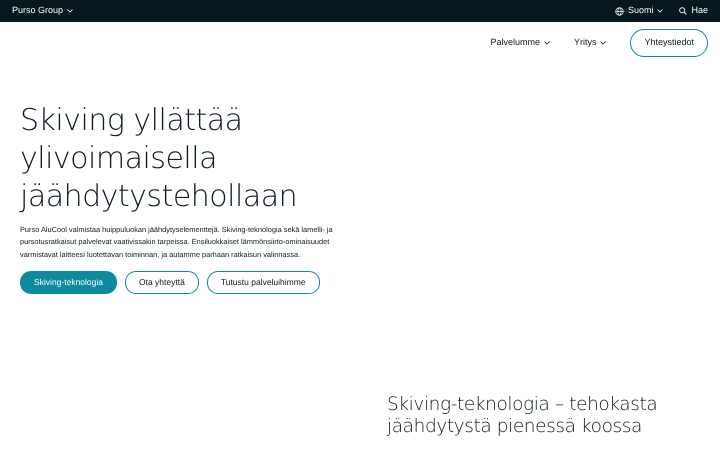 This screenshot has height=450, width=720. I want to click on primary-button: Skiving-teknologia, so click(68, 282).